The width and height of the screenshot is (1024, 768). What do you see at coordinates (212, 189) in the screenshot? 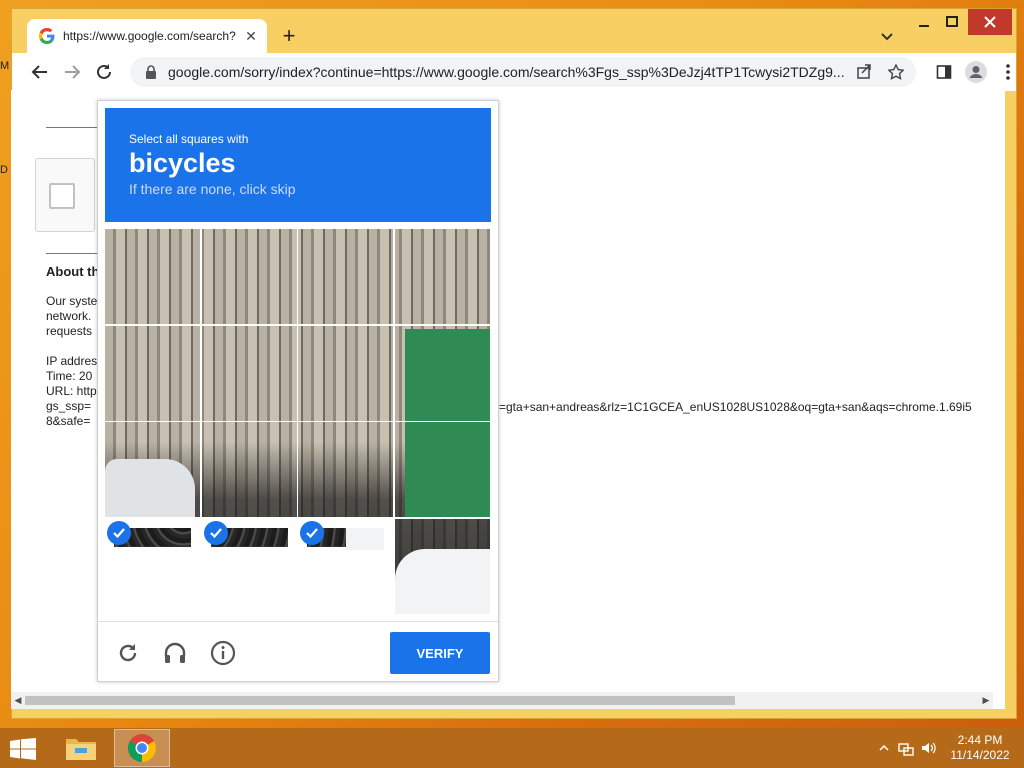
I see `skip-hint-text: If there are none, click skip` at bounding box center [212, 189].